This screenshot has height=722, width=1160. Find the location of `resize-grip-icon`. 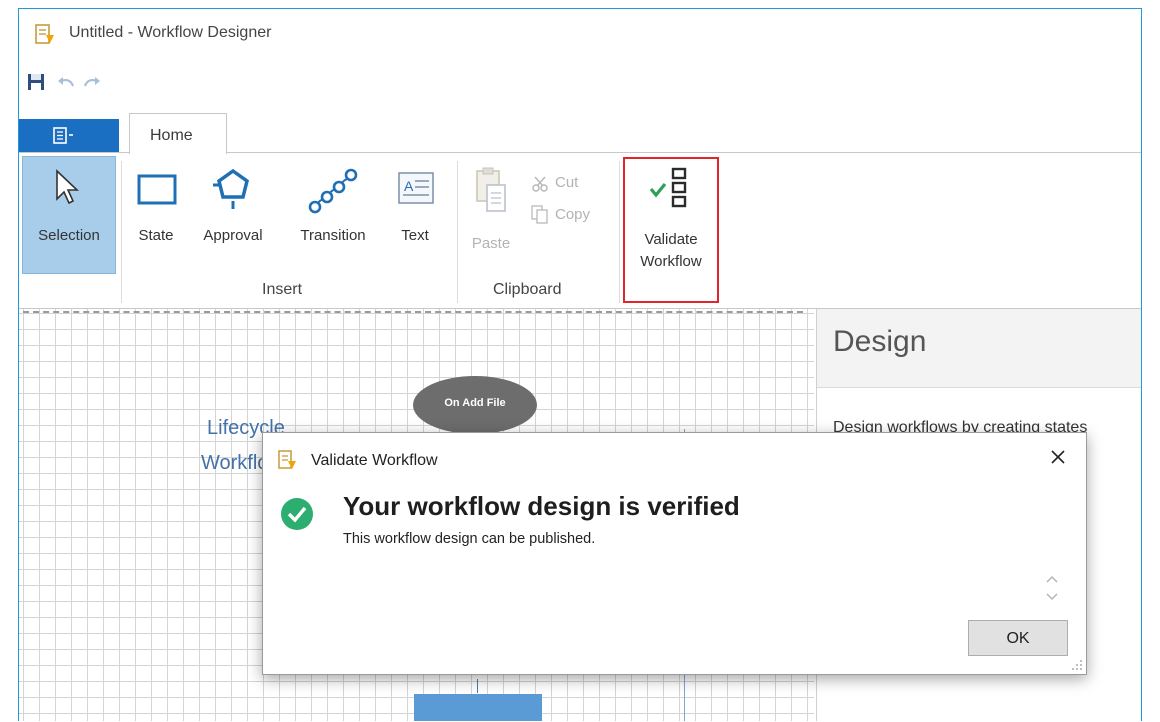

resize-grip-icon is located at coordinates (1077, 665).